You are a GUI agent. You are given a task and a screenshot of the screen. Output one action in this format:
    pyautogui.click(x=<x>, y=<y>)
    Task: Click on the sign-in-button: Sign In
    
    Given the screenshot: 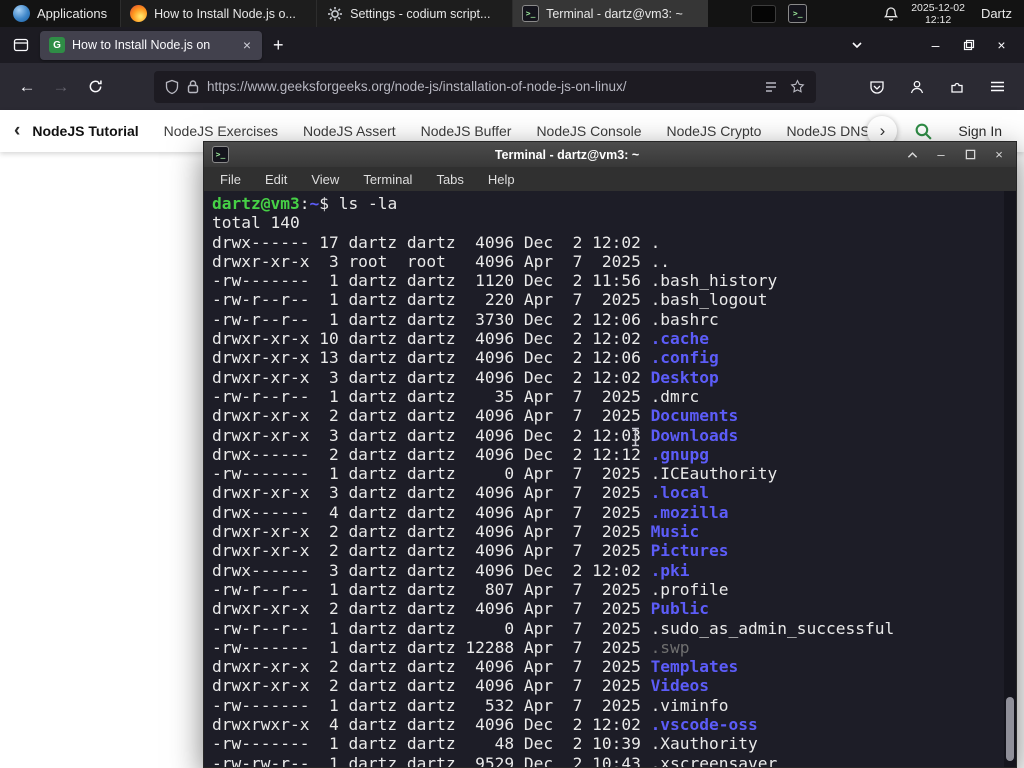 What is the action you would take?
    pyautogui.click(x=980, y=131)
    